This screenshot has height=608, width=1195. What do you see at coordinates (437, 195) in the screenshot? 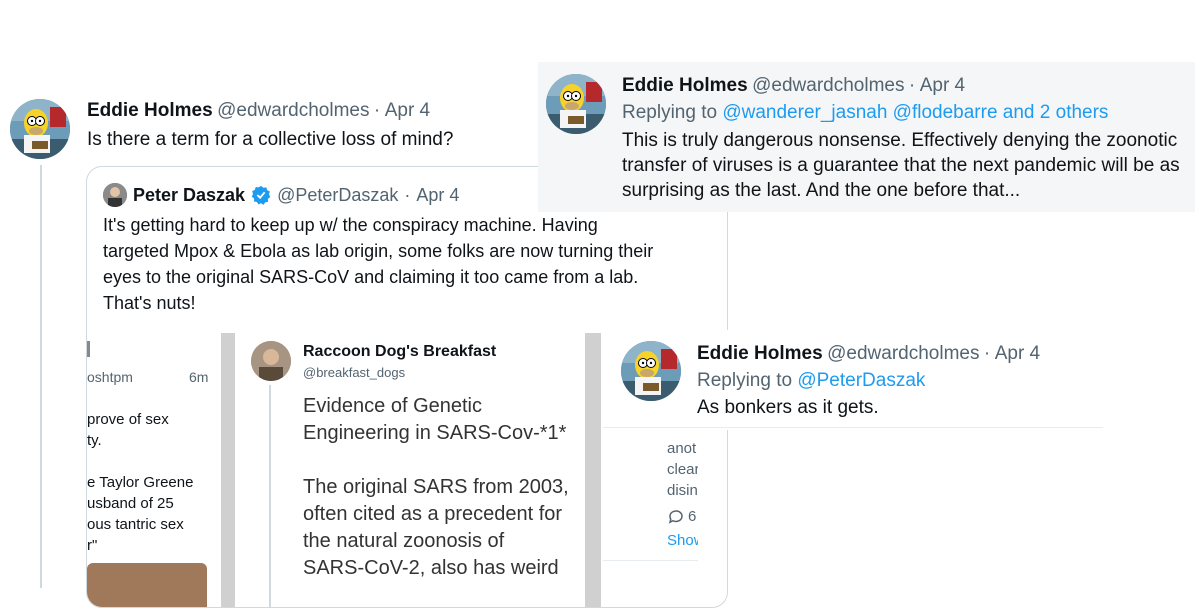
I see `quote-date: Apr 4` at bounding box center [437, 195].